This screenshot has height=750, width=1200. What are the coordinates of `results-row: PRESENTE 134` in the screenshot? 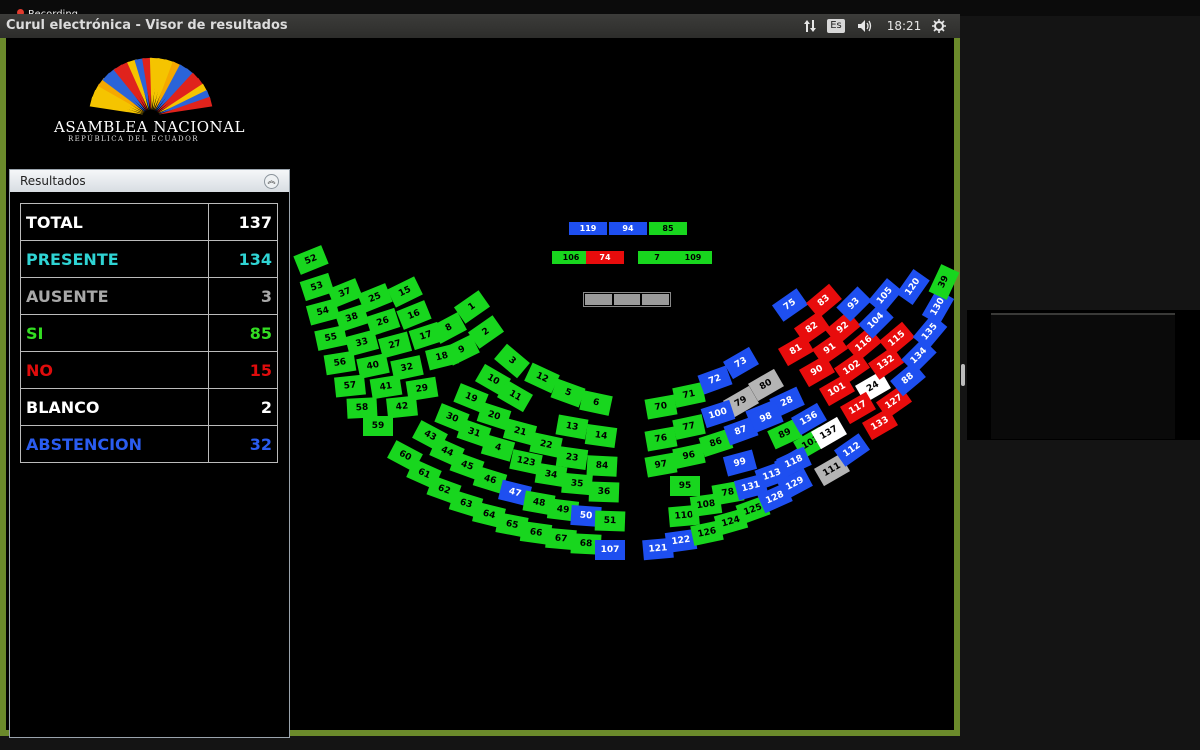 It's located at (149, 259).